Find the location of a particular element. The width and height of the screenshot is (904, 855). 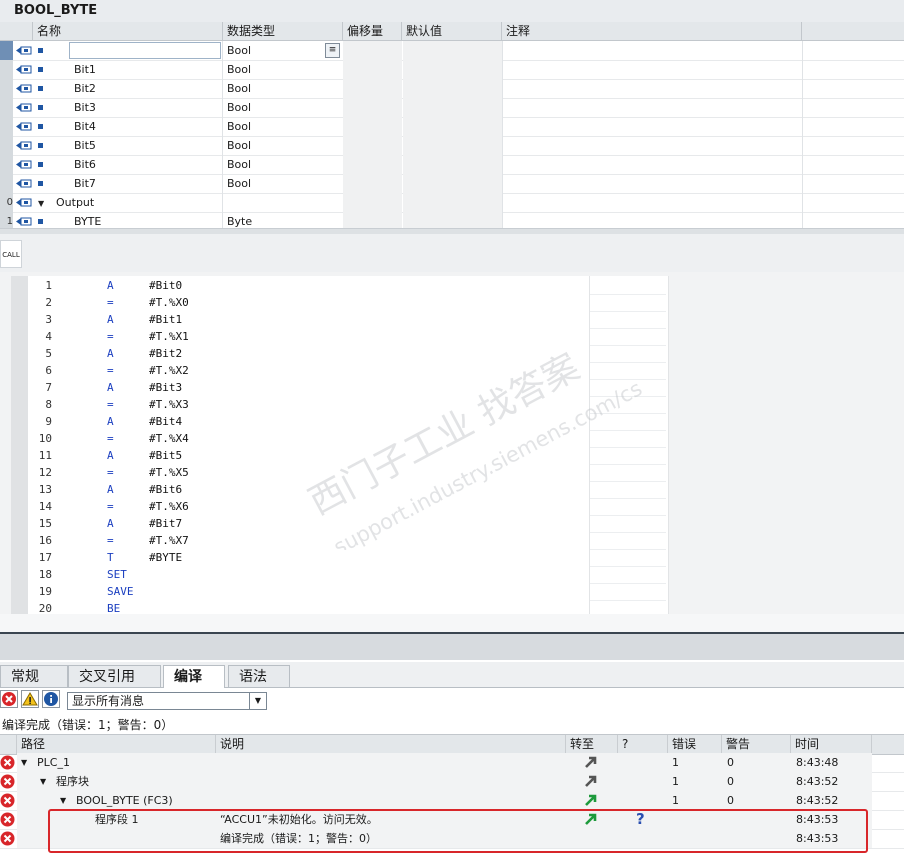

variable-name: BYTE is located at coordinates (87, 220).